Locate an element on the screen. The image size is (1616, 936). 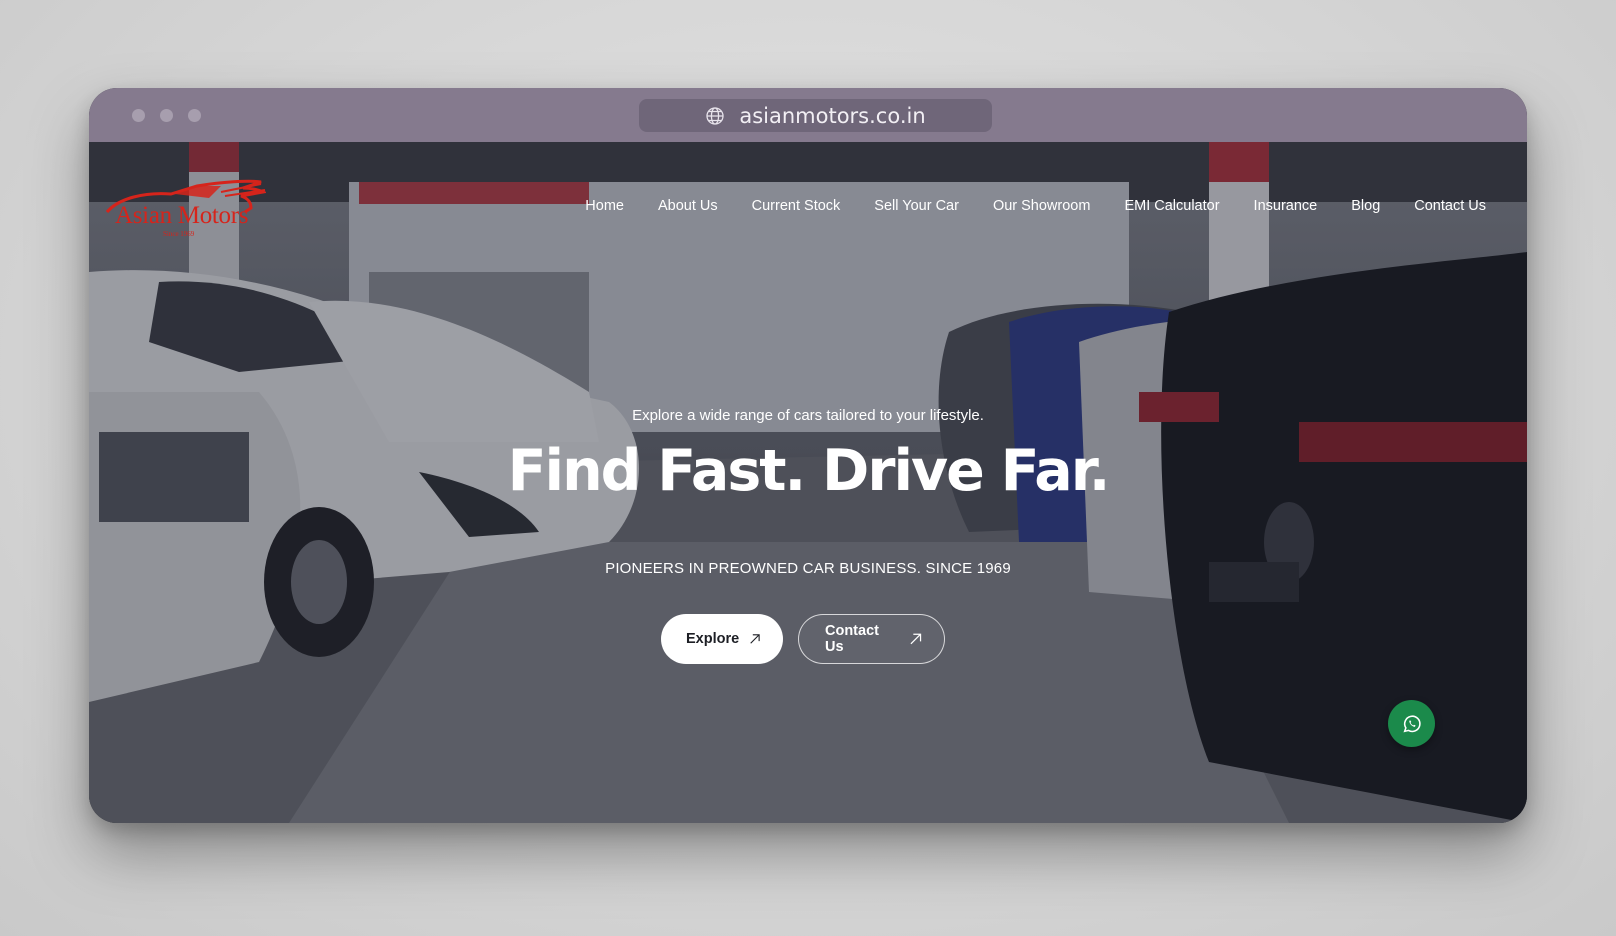
globe-icon is located at coordinates (715, 116).